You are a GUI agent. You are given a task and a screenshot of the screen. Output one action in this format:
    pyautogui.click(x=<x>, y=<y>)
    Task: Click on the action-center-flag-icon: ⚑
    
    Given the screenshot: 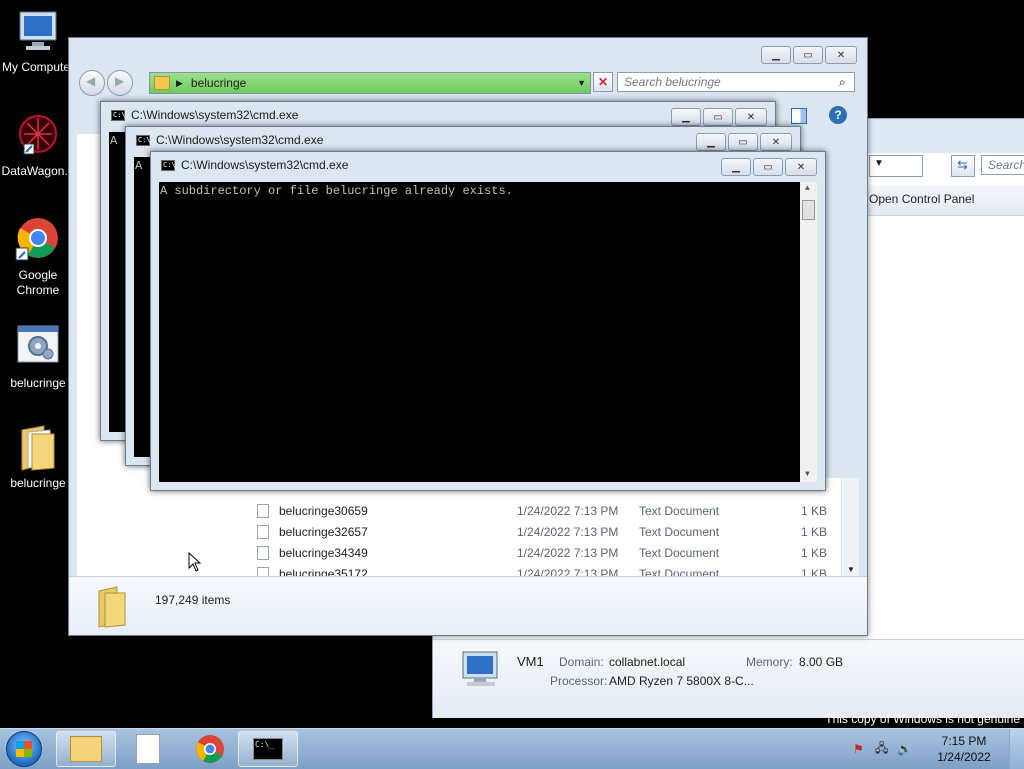 What is the action you would take?
    pyautogui.click(x=862, y=749)
    